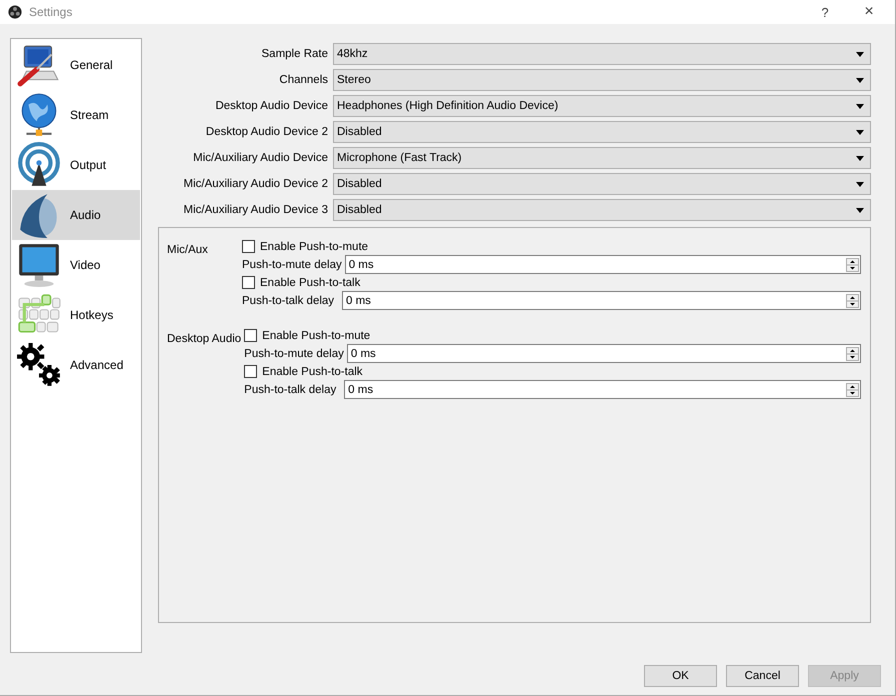 Image resolution: width=896 pixels, height=696 pixels. What do you see at coordinates (76, 65) in the screenshot?
I see `sidebar-item: General` at bounding box center [76, 65].